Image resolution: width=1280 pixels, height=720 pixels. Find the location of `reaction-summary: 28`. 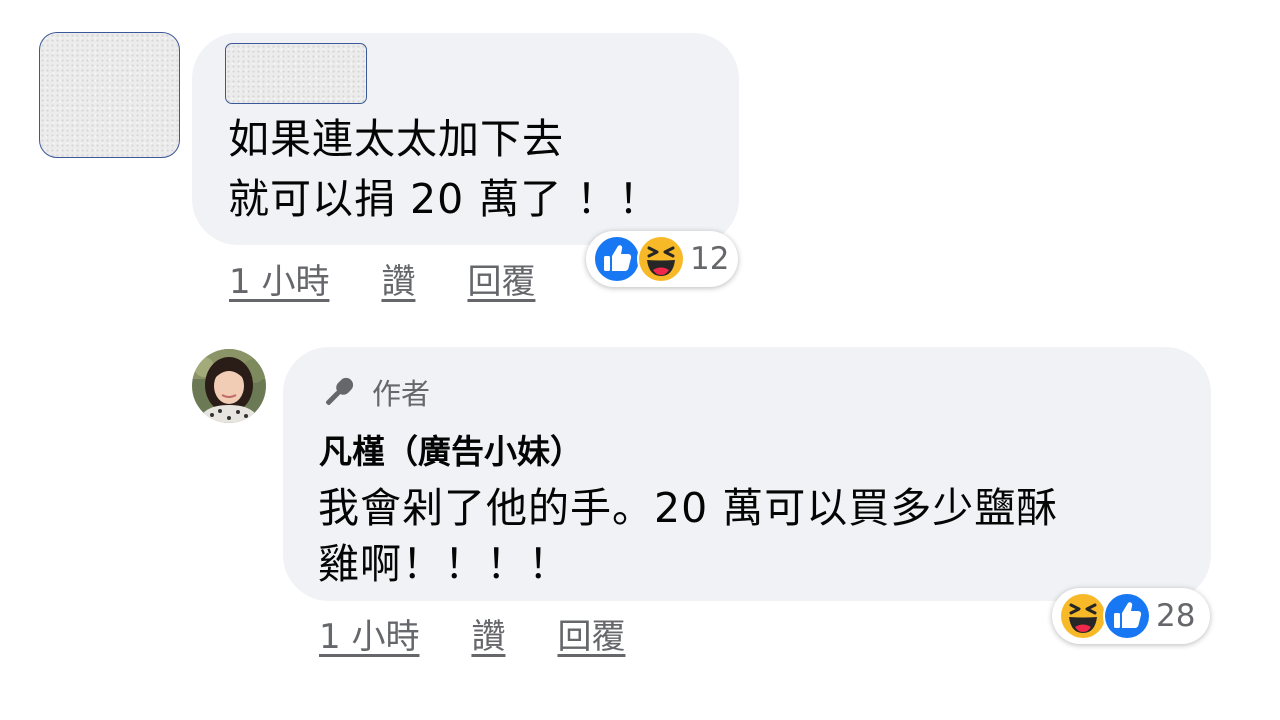

reaction-summary: 28 is located at coordinates (1131, 616).